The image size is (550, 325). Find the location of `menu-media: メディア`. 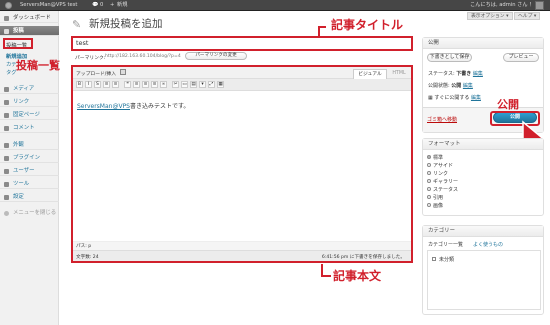

menu-media: メディア is located at coordinates (29, 89).